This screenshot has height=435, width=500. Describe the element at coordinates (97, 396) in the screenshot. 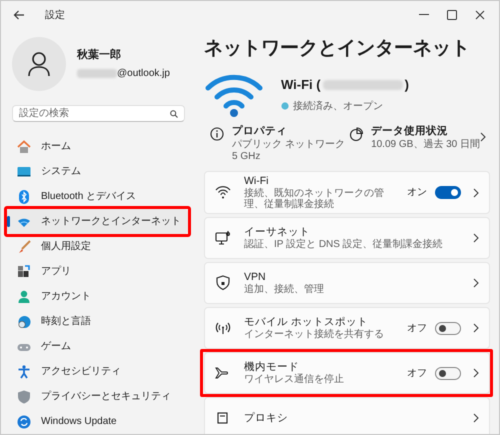

I see `nav-item: プライバシーとセキュリティ` at that location.